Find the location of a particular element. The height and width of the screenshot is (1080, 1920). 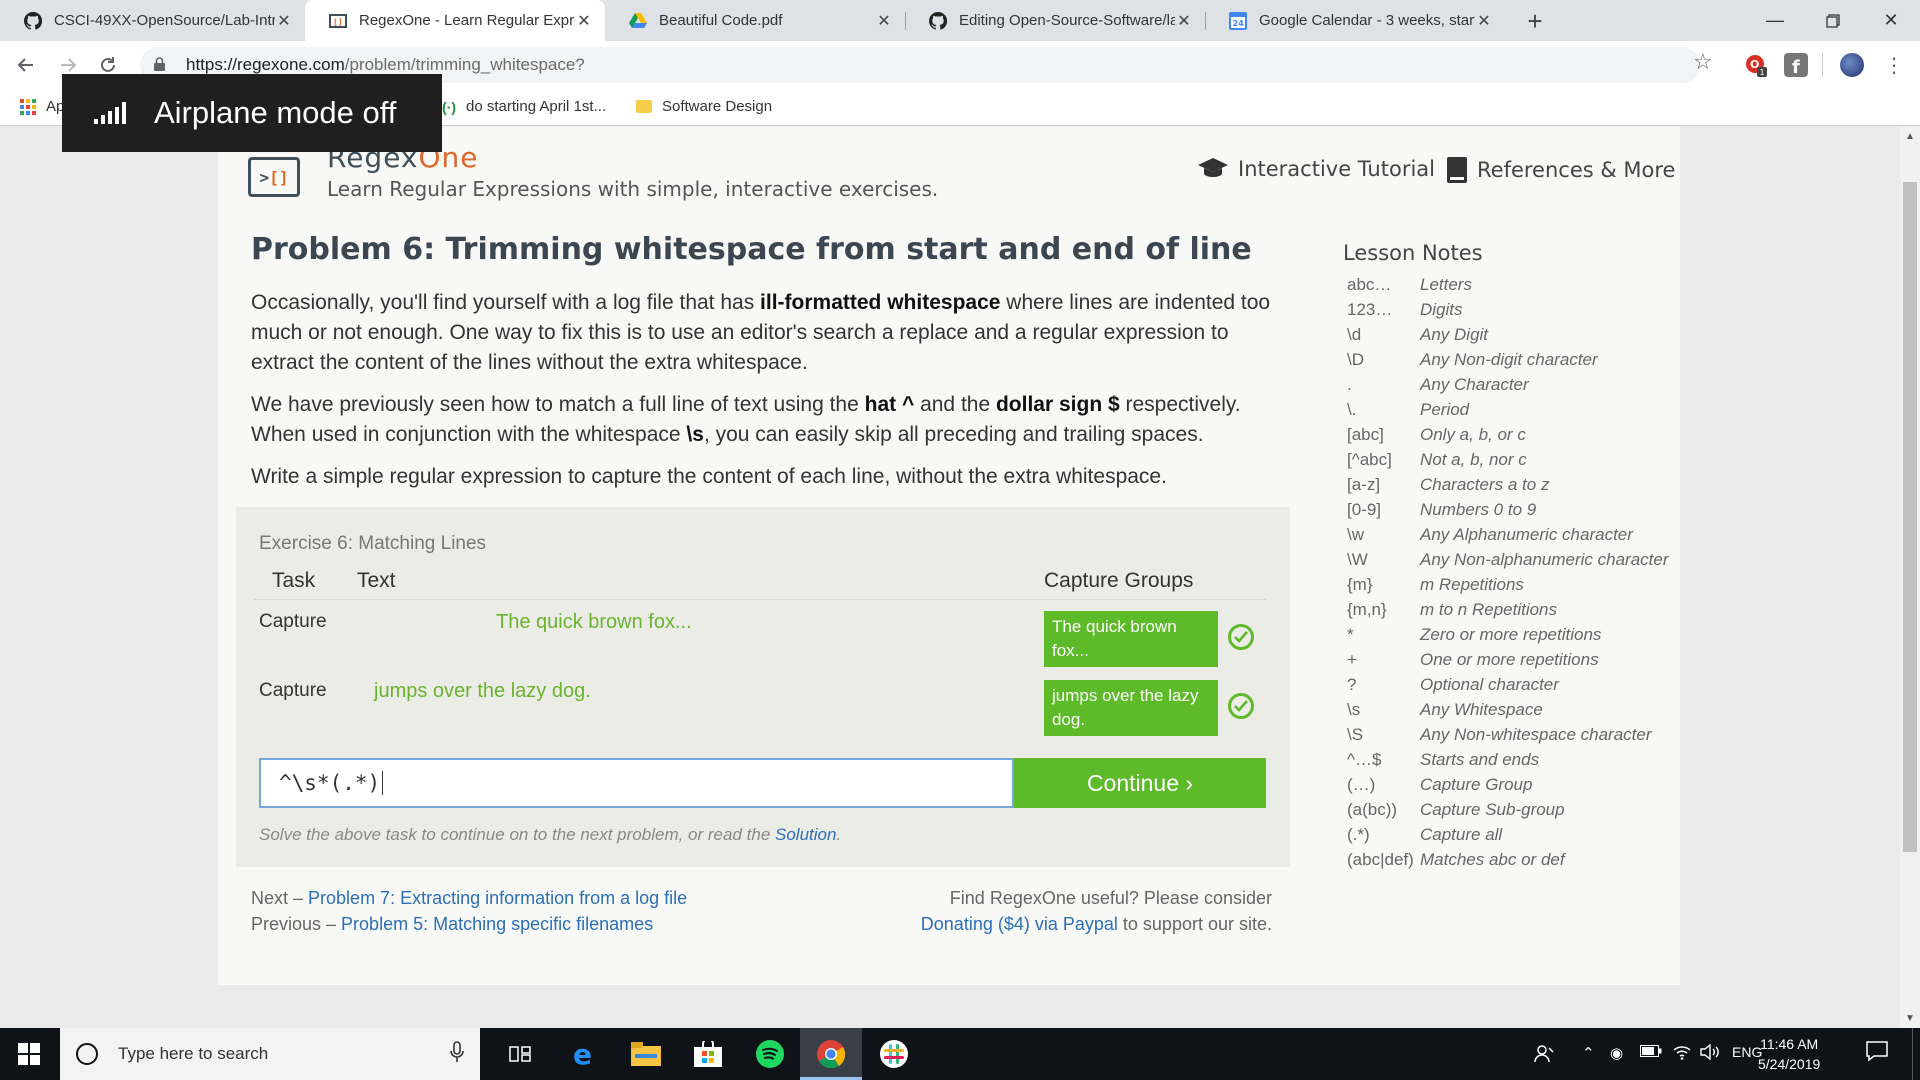

p2-and: and the is located at coordinates (955, 404).